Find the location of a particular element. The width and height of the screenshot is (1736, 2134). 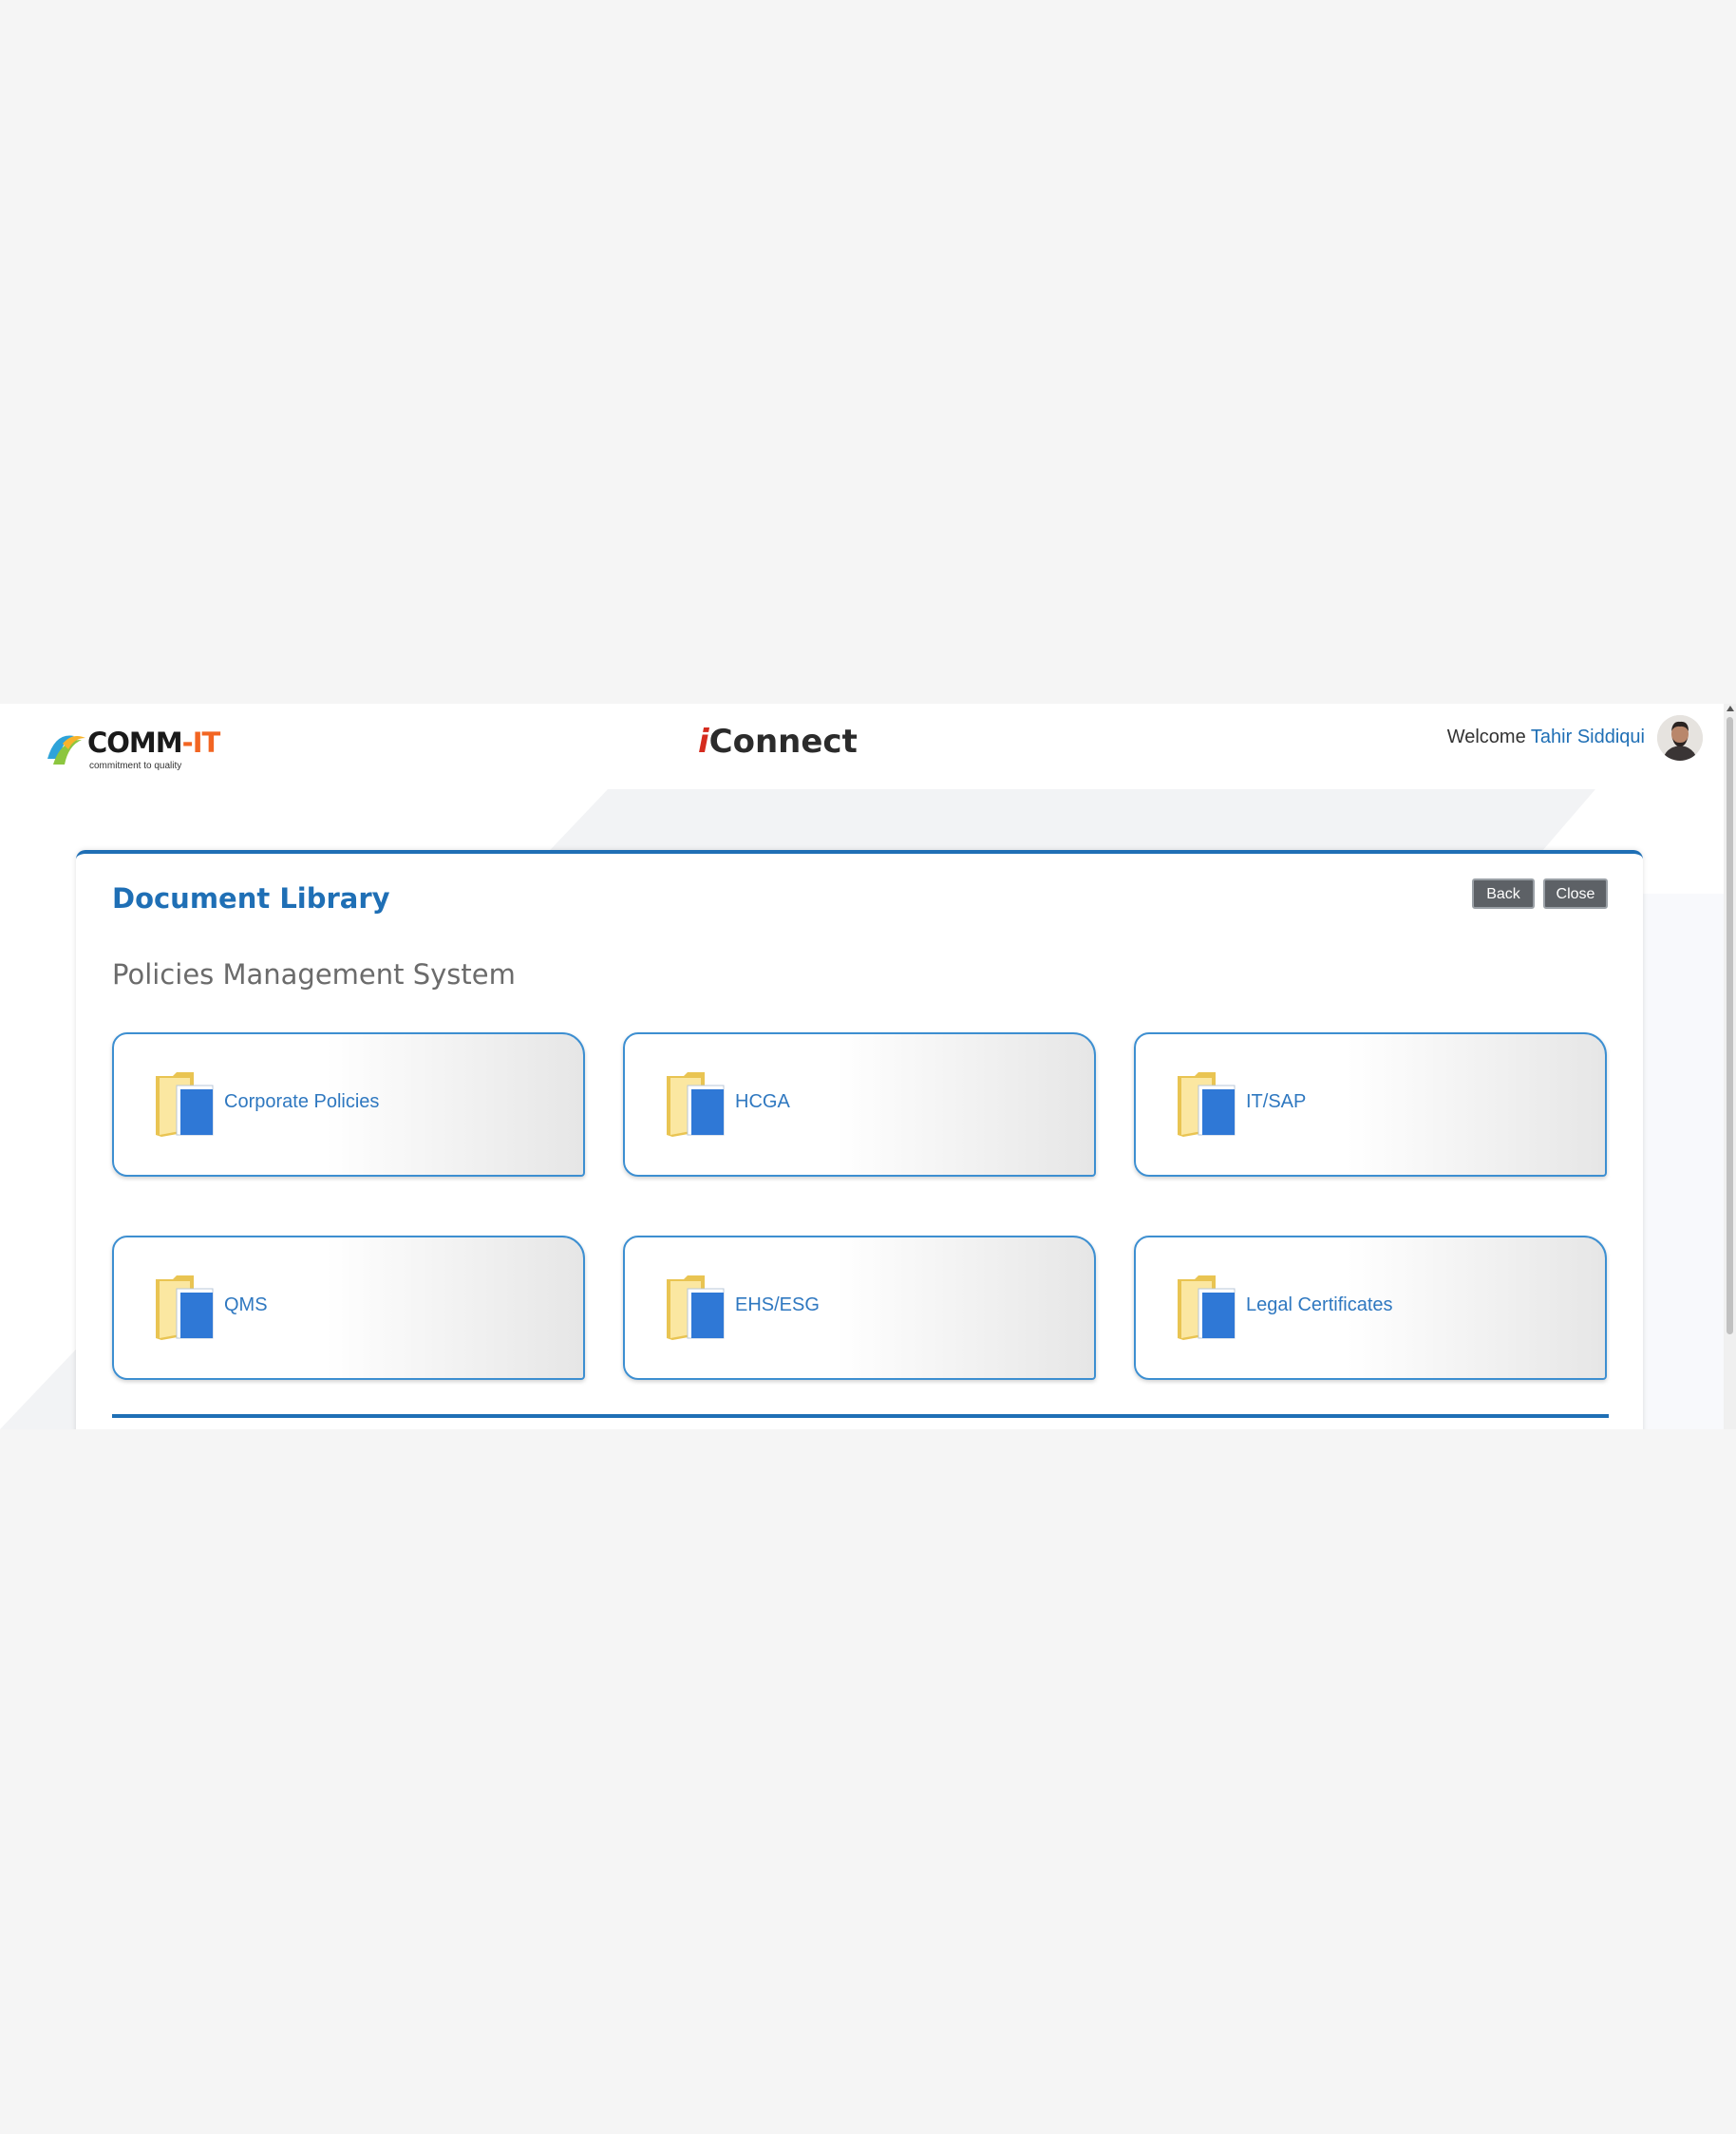

app-brand-title: iConnect is located at coordinates (778, 742).